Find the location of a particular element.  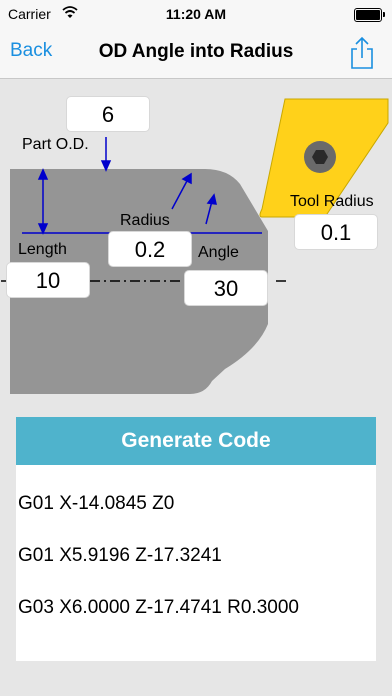

battery-icon is located at coordinates (369, 15).